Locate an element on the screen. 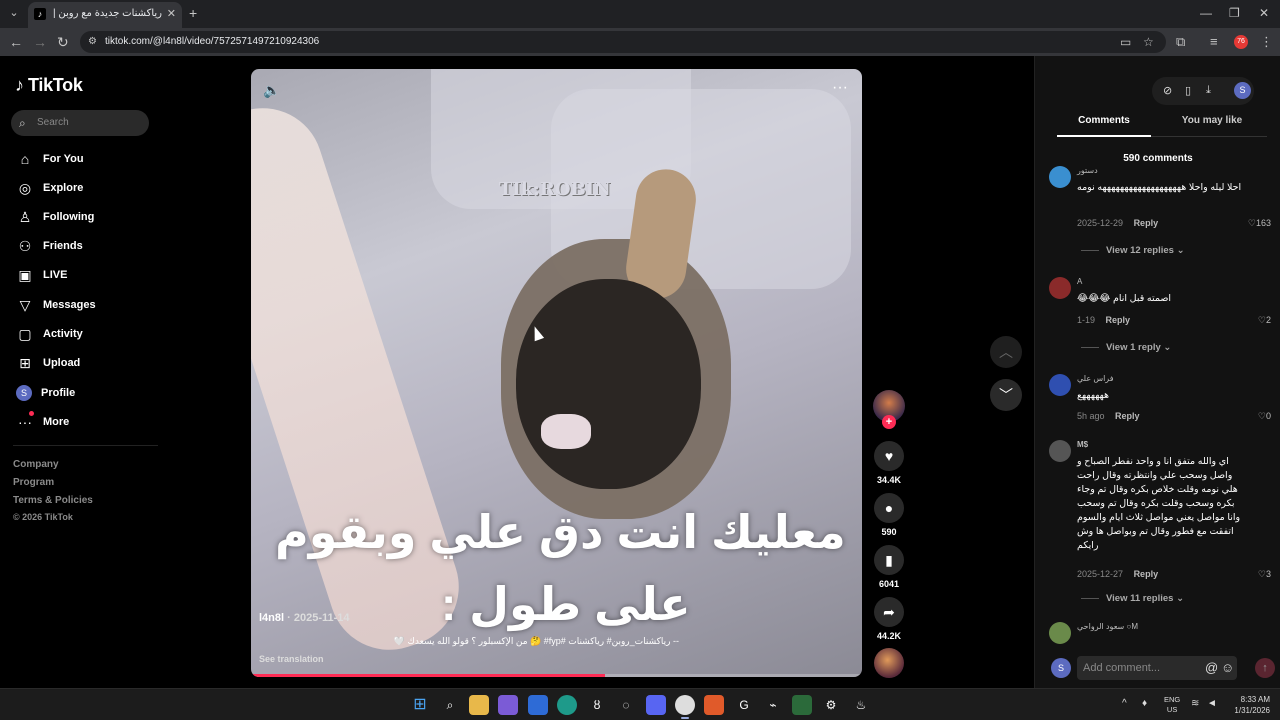  footer-link-terms: Terms & Policies is located at coordinates (53, 500).